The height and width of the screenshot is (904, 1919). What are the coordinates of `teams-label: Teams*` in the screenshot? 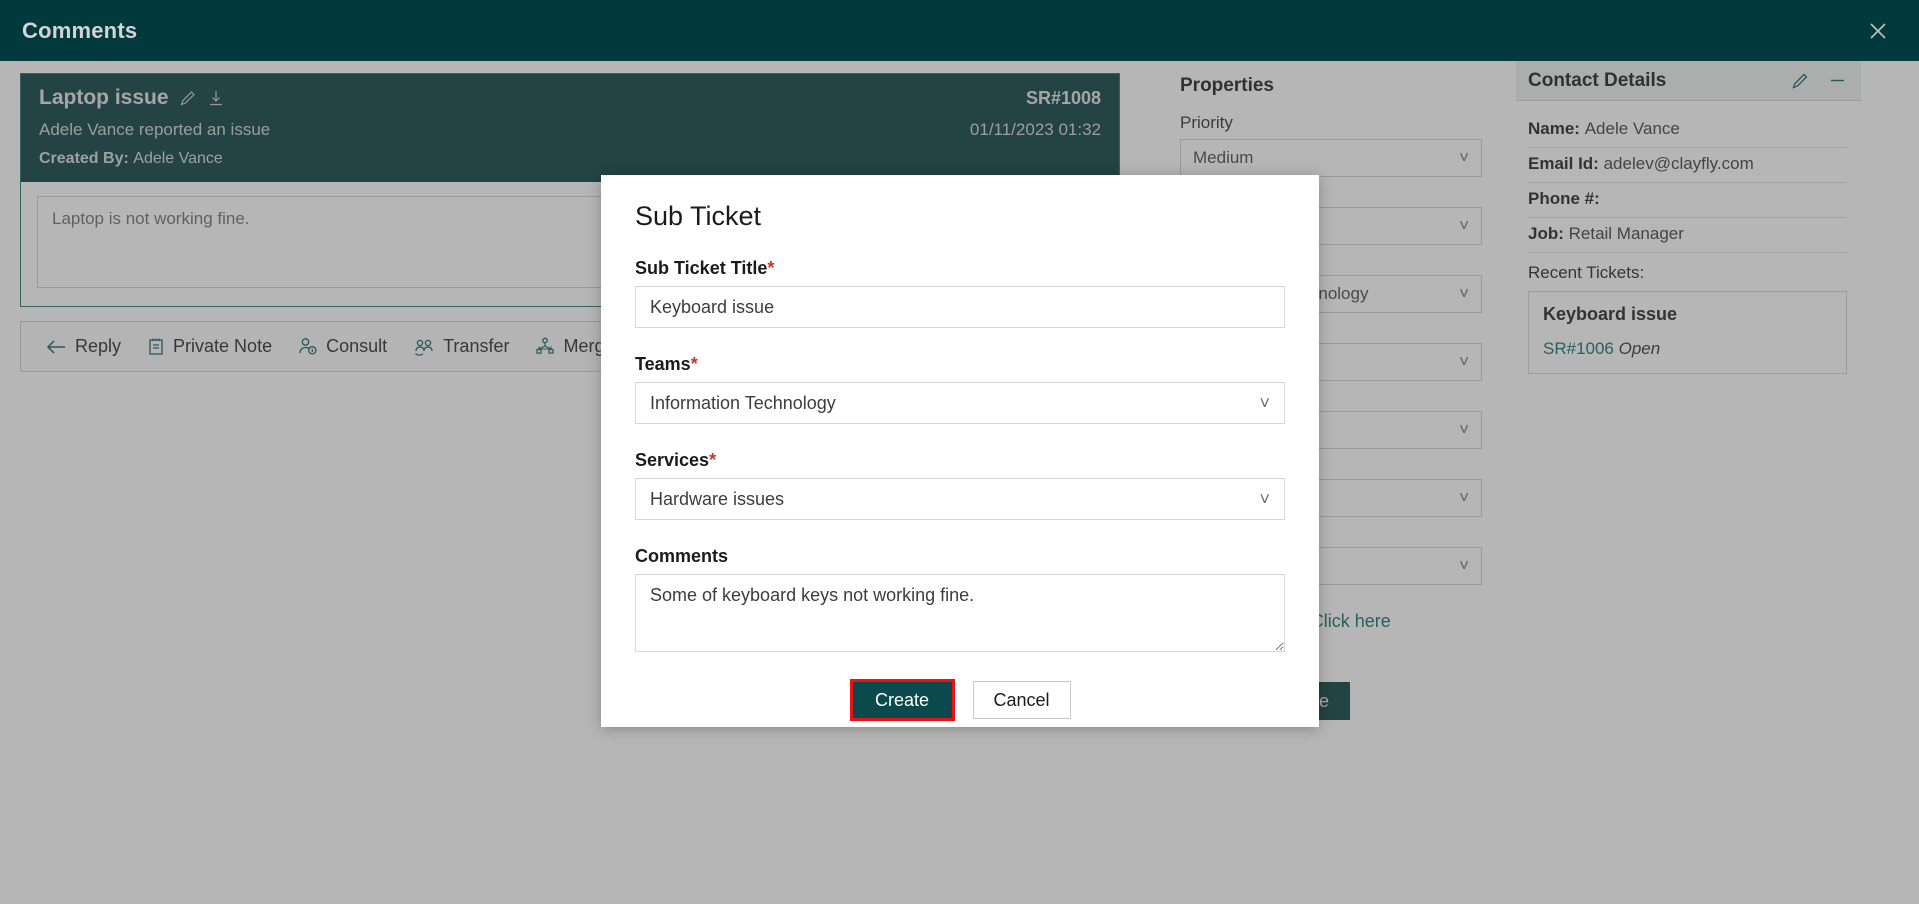 It's located at (960, 364).